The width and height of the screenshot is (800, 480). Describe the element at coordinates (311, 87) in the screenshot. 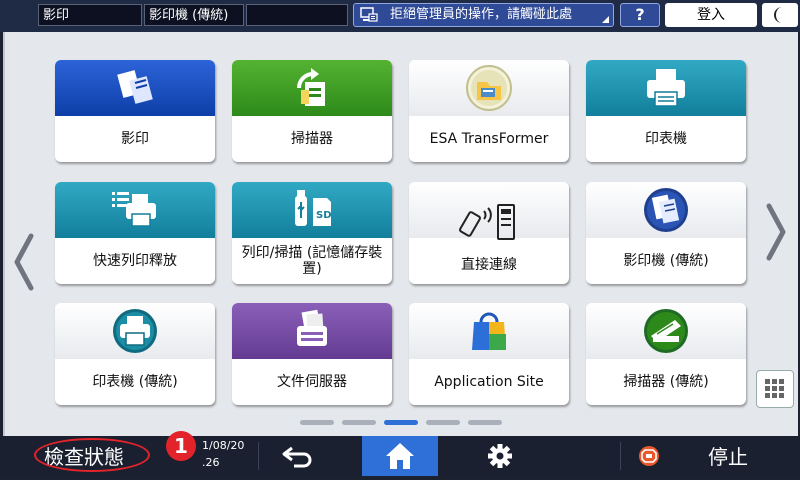

I see `scanner-icon` at that location.